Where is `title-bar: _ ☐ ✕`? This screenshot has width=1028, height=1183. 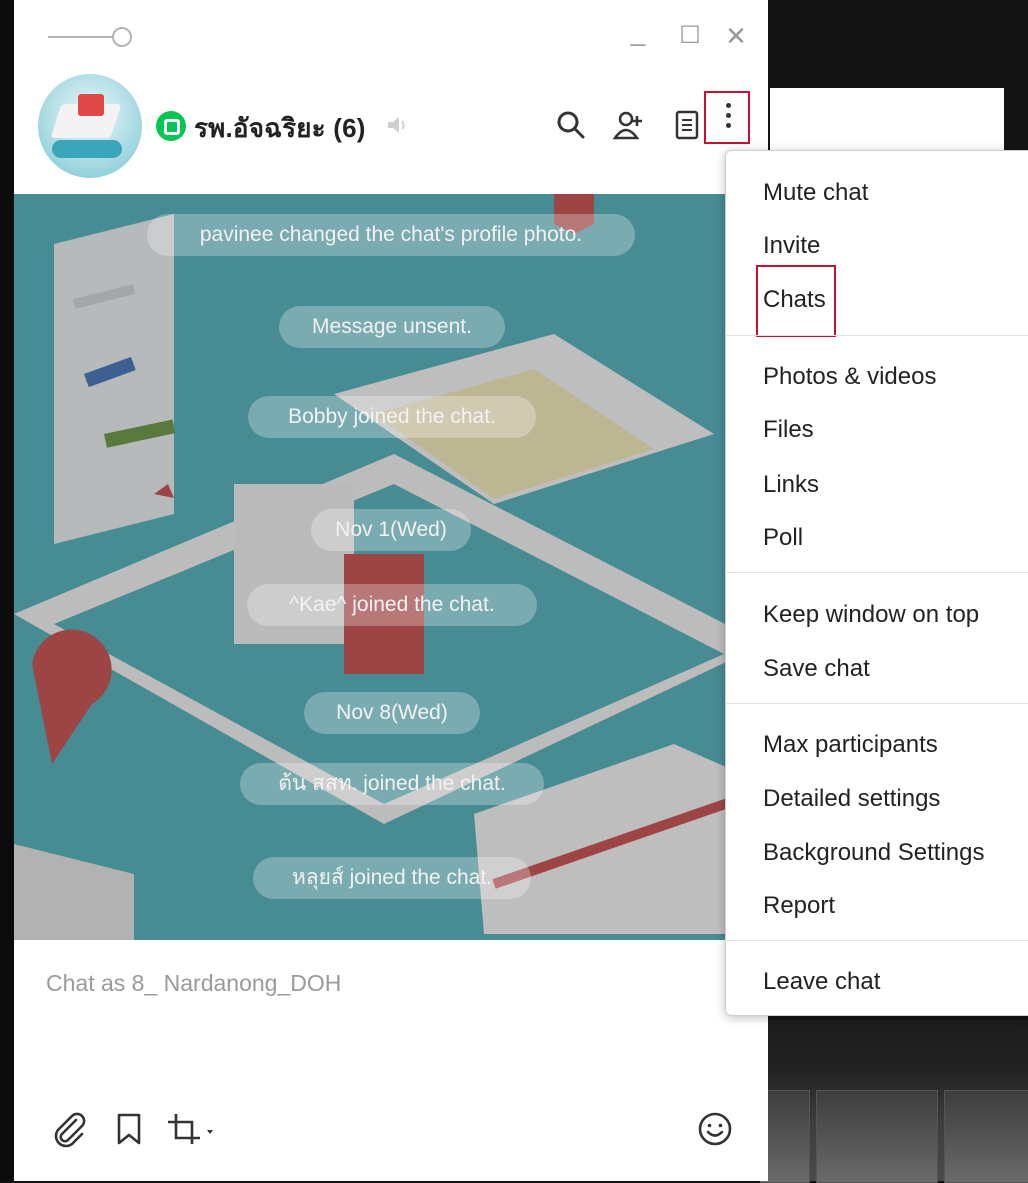
title-bar: _ ☐ ✕ is located at coordinates (391, 40).